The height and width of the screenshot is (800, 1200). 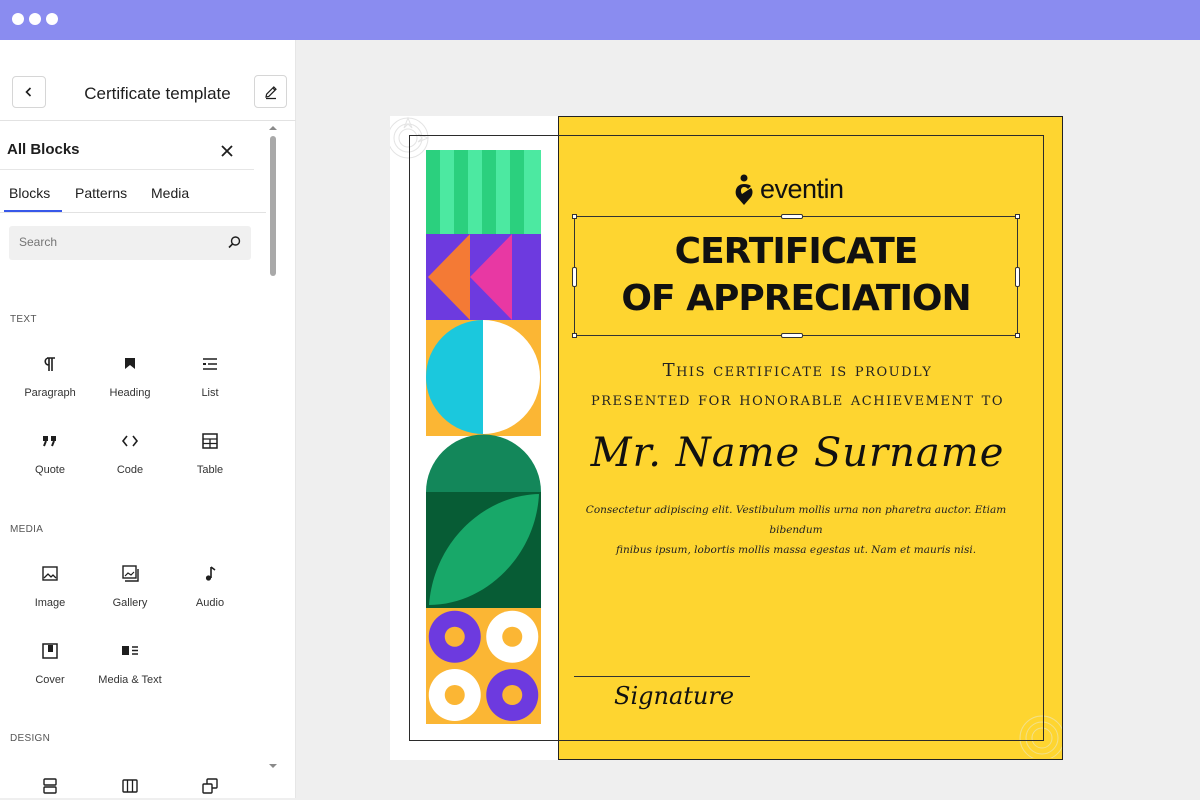 I want to click on signature-label: Signature, so click(x=674, y=696).